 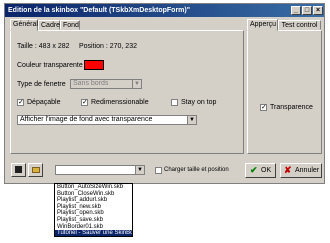 What do you see at coordinates (307, 10) in the screenshot?
I see `maximize-button: □` at bounding box center [307, 10].